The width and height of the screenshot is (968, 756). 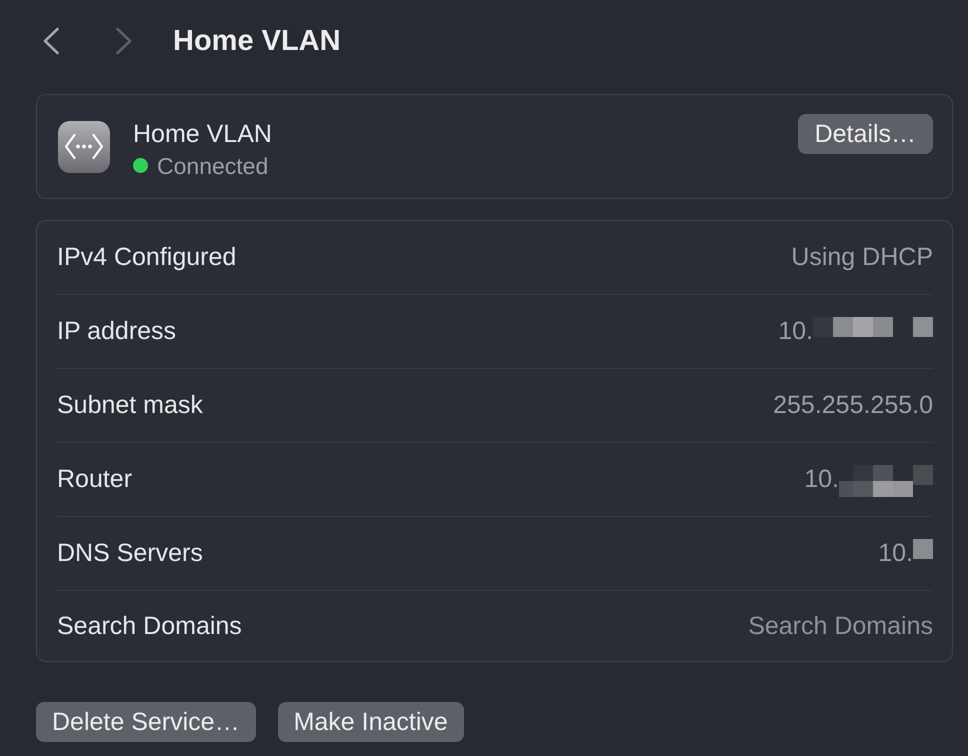 I want to click on setting-label: Subnet mask, so click(x=130, y=405).